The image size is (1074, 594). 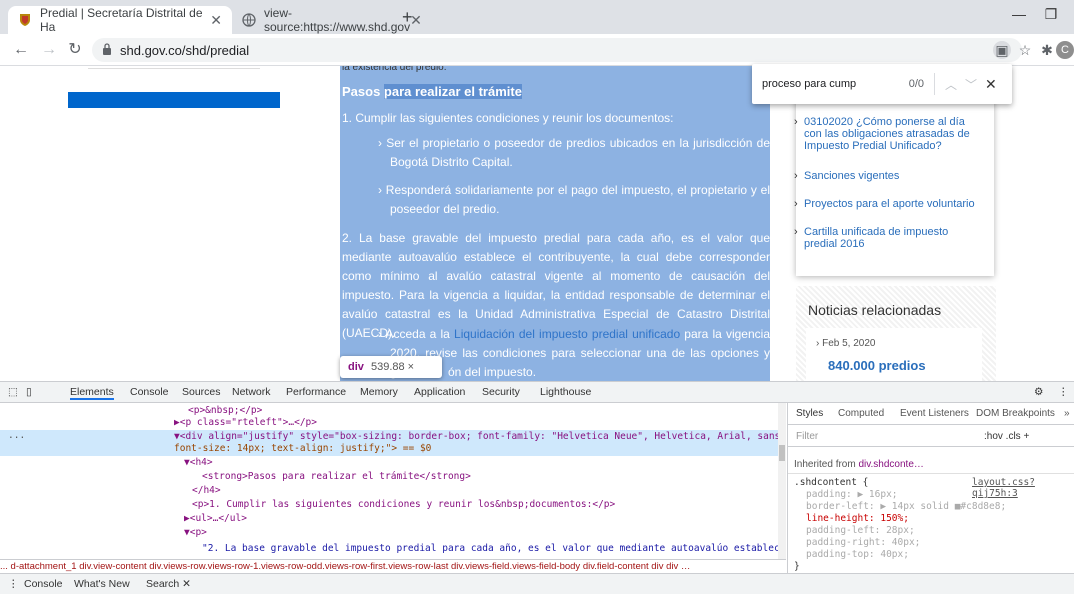 What do you see at coordinates (251, 392) in the screenshot?
I see `tab-network: Network` at bounding box center [251, 392].